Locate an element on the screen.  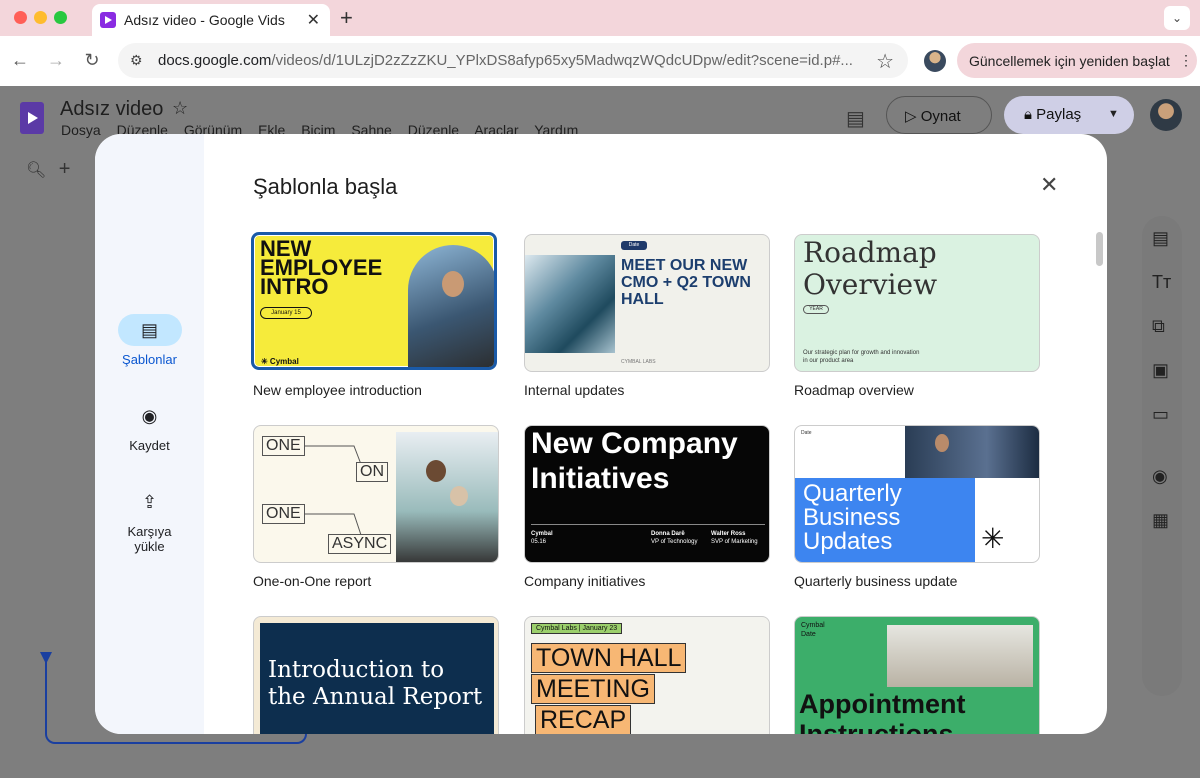
template-caption: New employee introduction is located at coordinates (337, 390).